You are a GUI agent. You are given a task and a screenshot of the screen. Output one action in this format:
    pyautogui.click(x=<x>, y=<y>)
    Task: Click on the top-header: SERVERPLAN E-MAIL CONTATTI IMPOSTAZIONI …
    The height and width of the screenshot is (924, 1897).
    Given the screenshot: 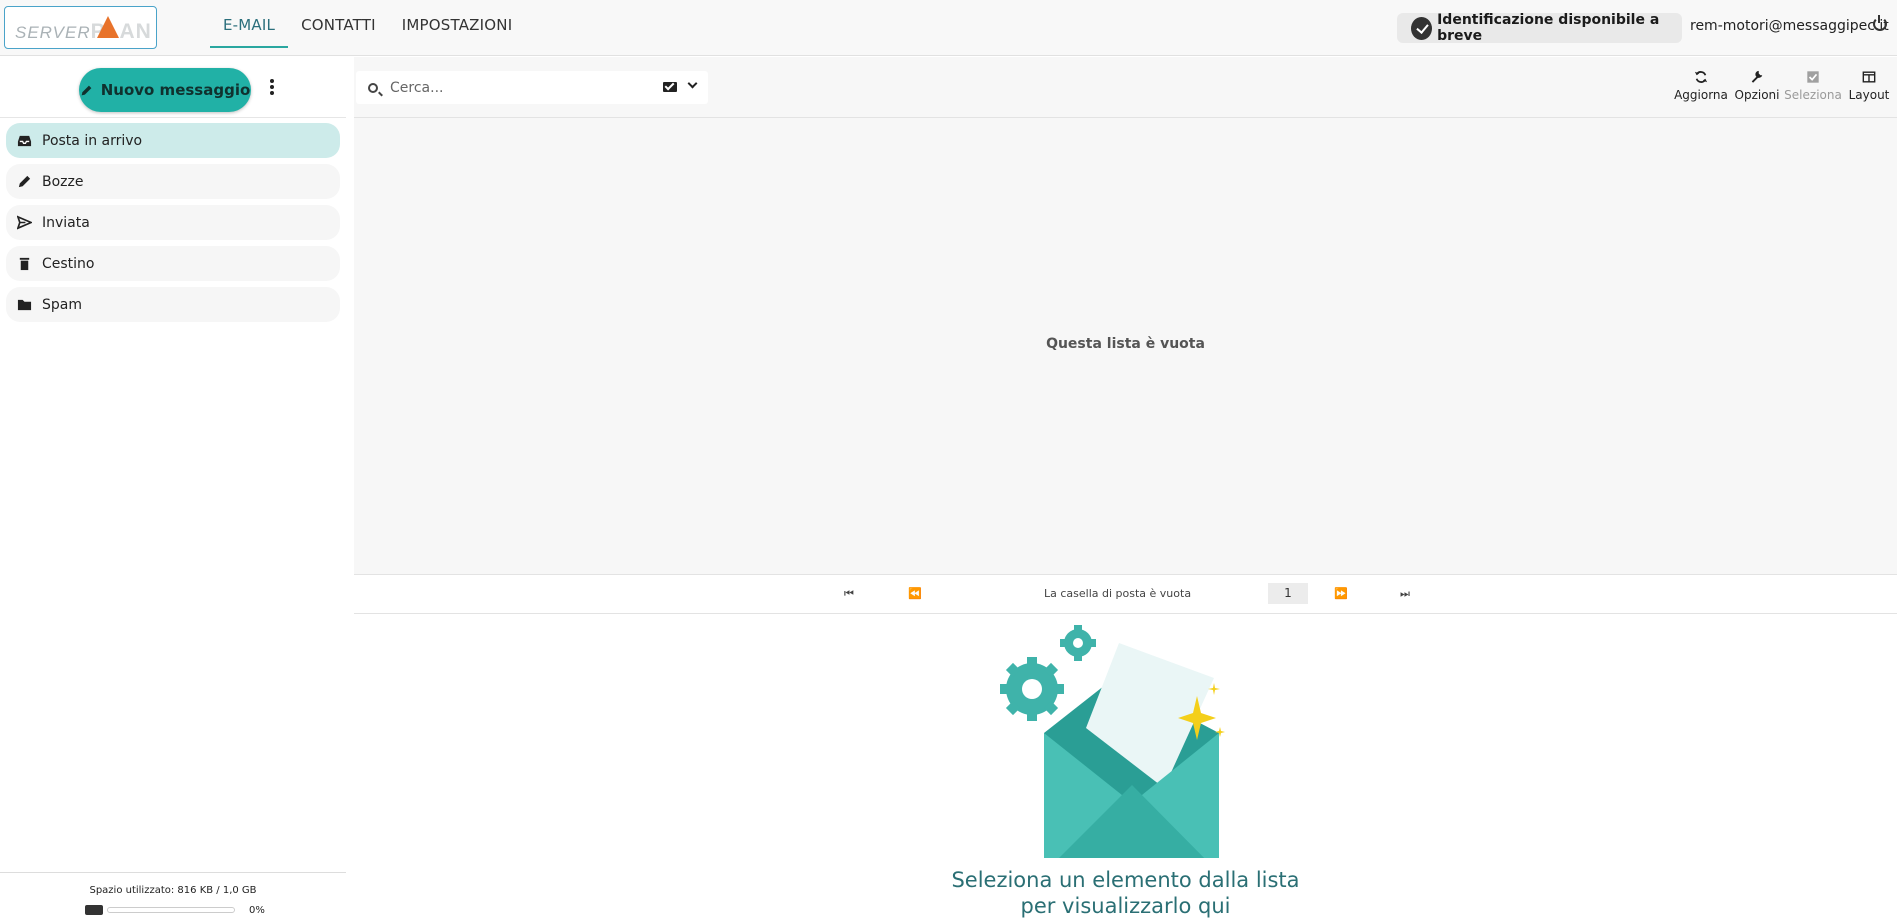 What is the action you would take?
    pyautogui.click(x=948, y=28)
    